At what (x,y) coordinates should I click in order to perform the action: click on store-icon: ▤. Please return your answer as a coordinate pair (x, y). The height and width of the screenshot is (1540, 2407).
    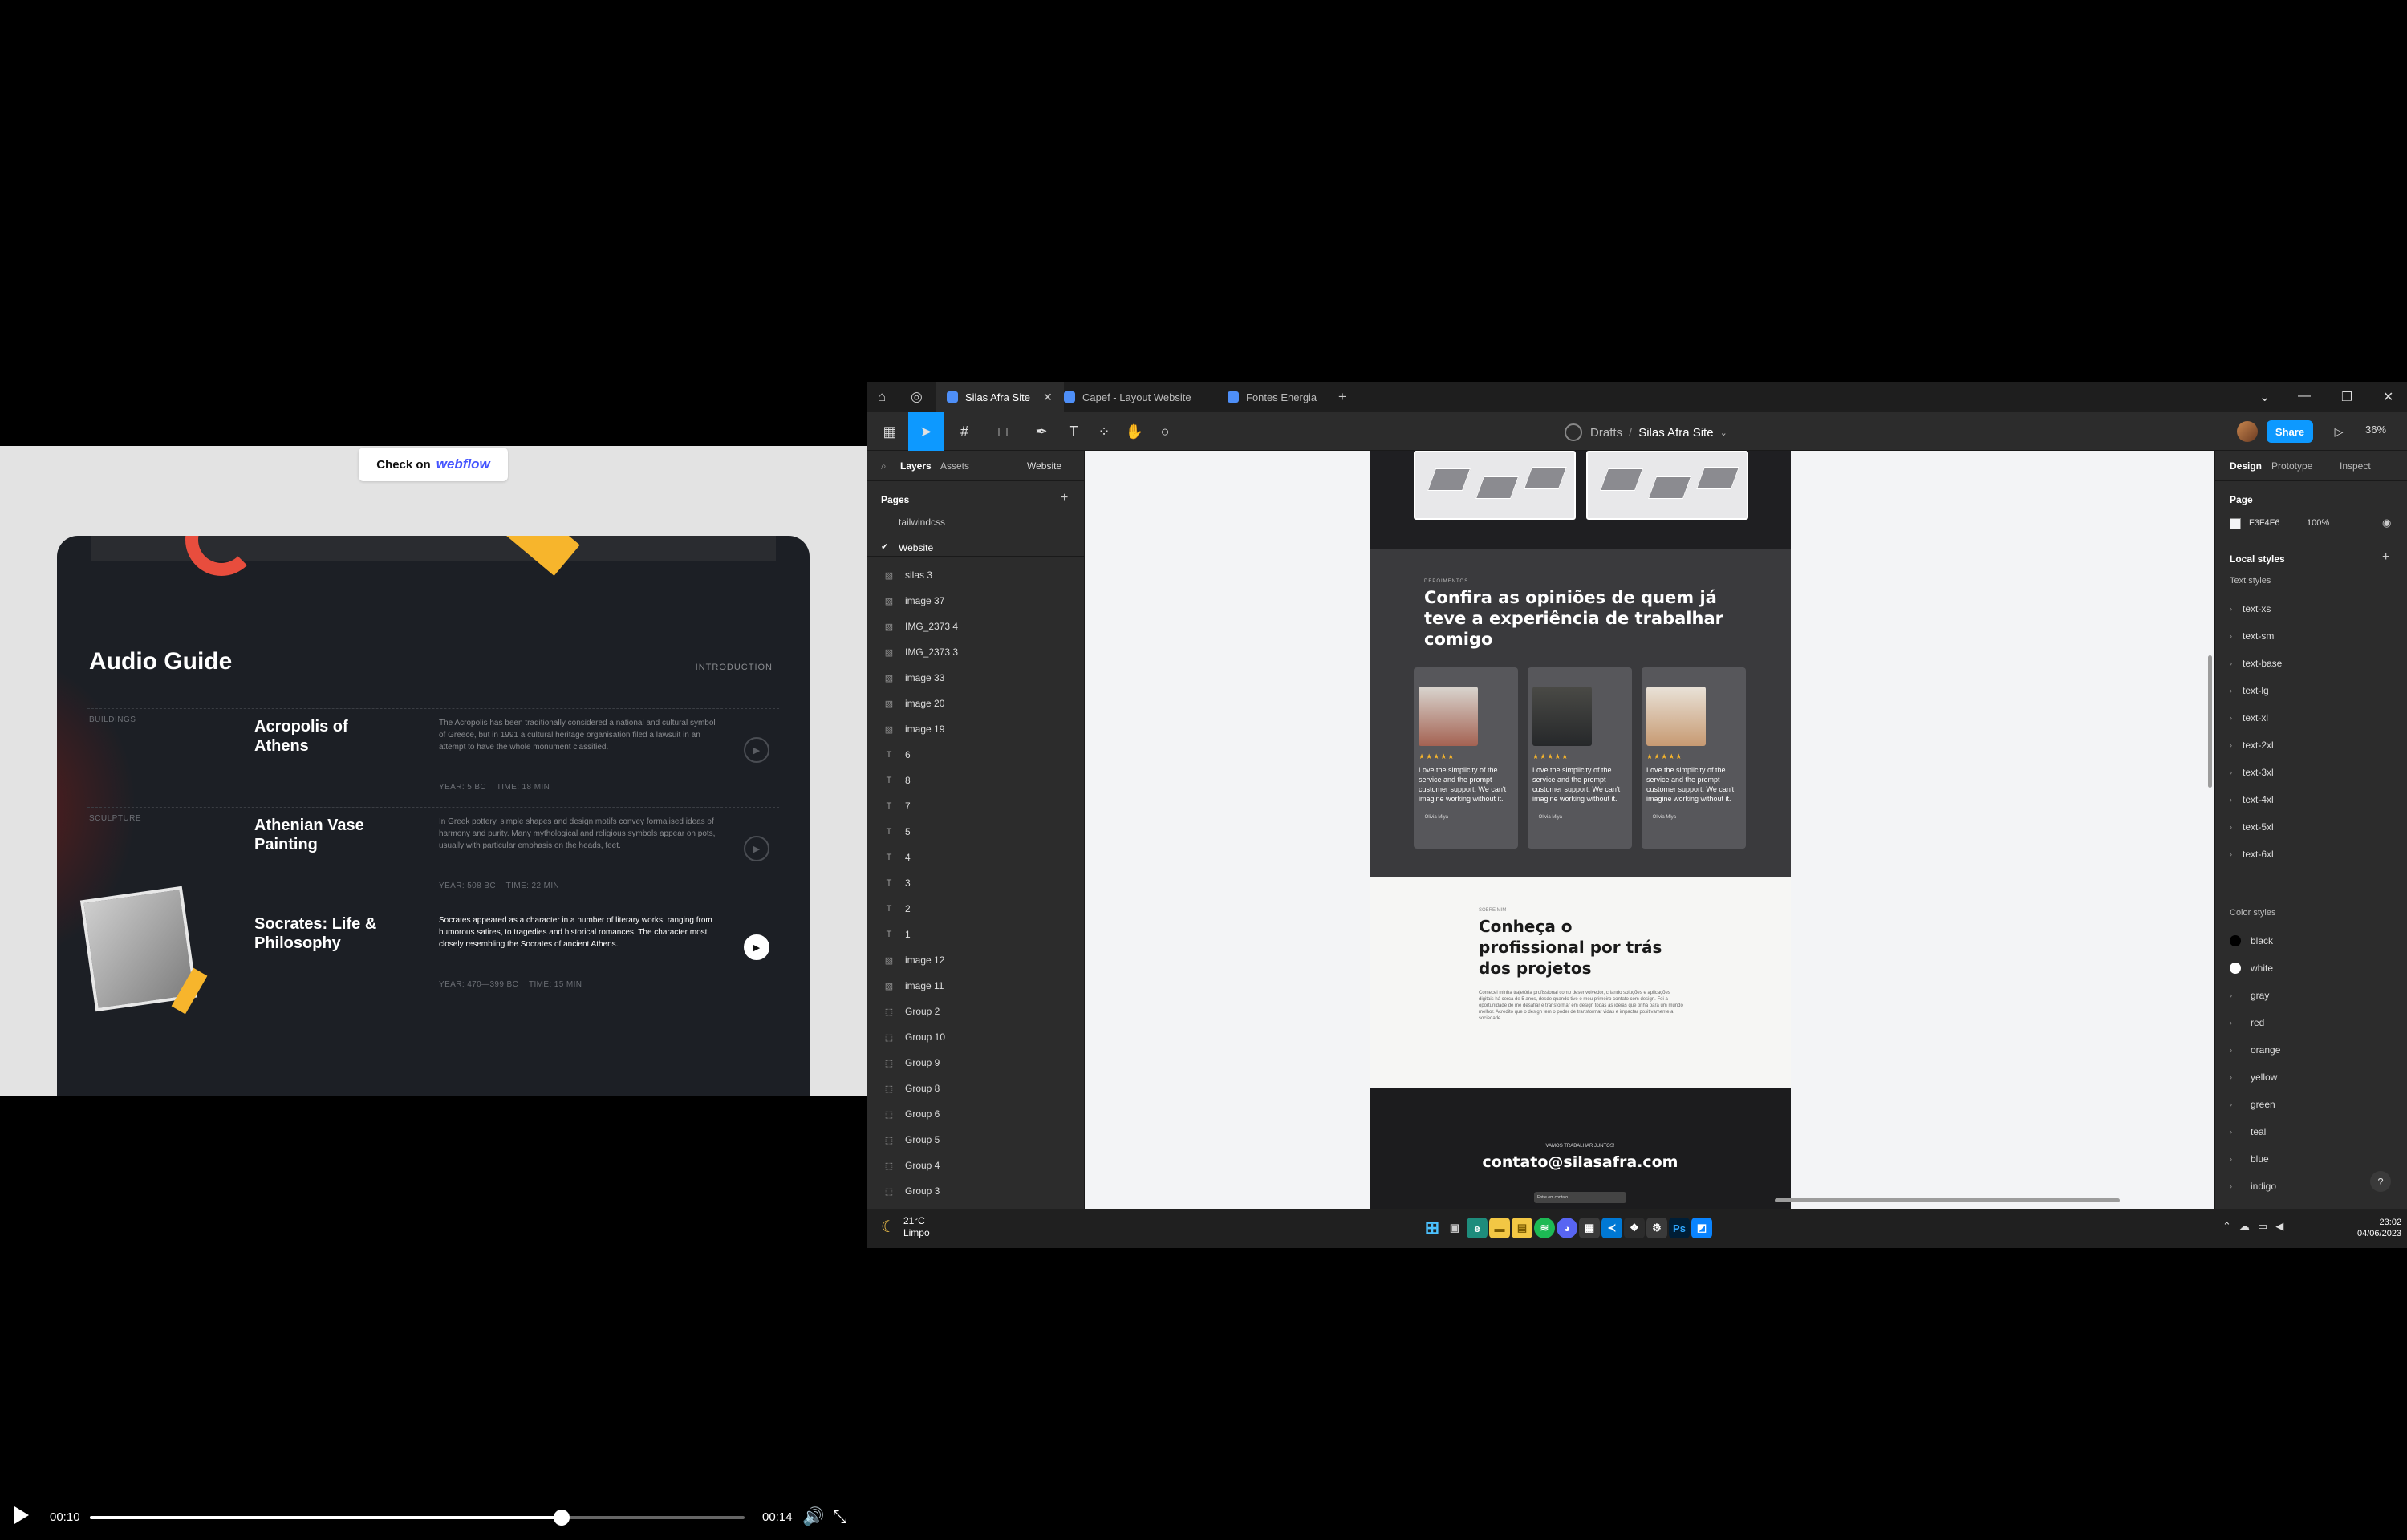
    Looking at the image, I should click on (1522, 1228).